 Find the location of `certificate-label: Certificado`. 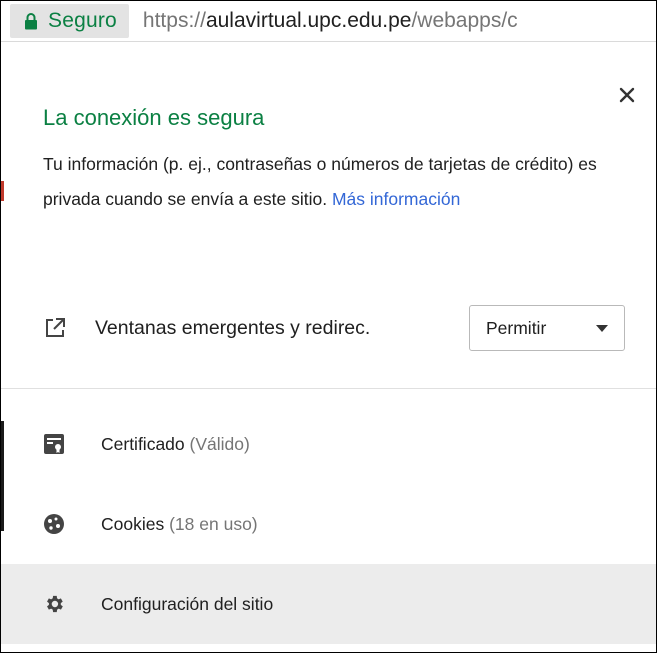

certificate-label: Certificado is located at coordinates (143, 443).